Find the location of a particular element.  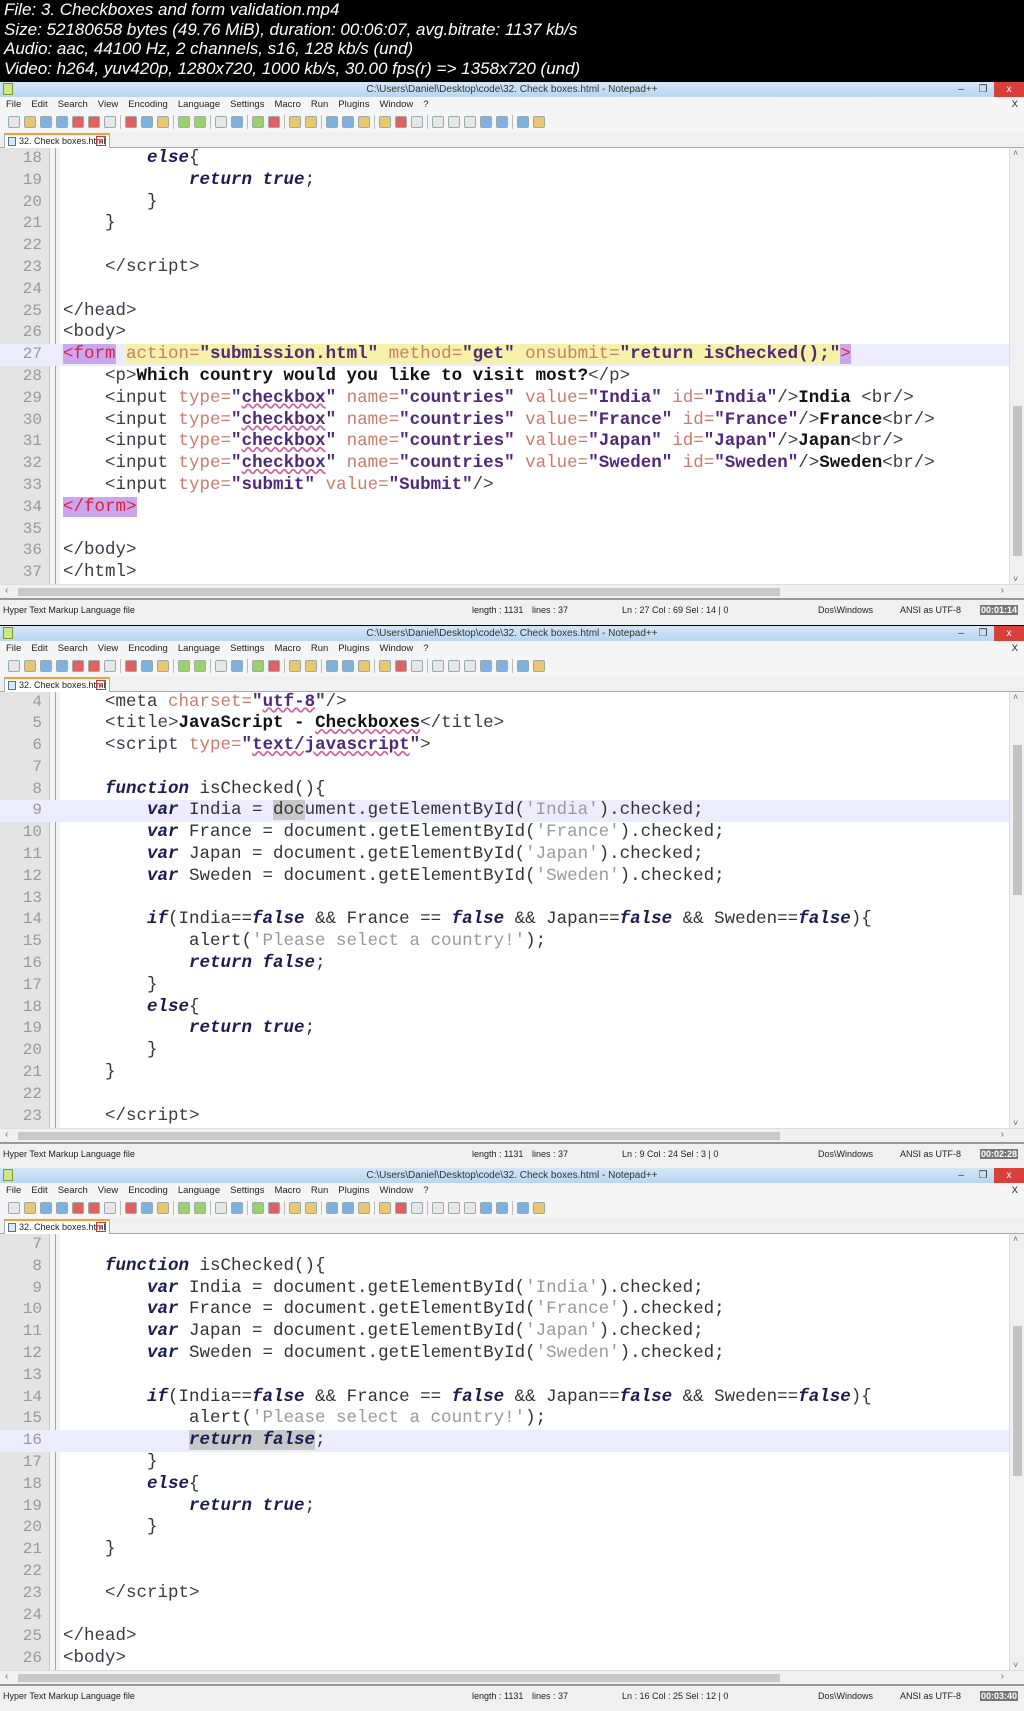

scroll-left-arrow: ‹ is located at coordinates (6, 1134).